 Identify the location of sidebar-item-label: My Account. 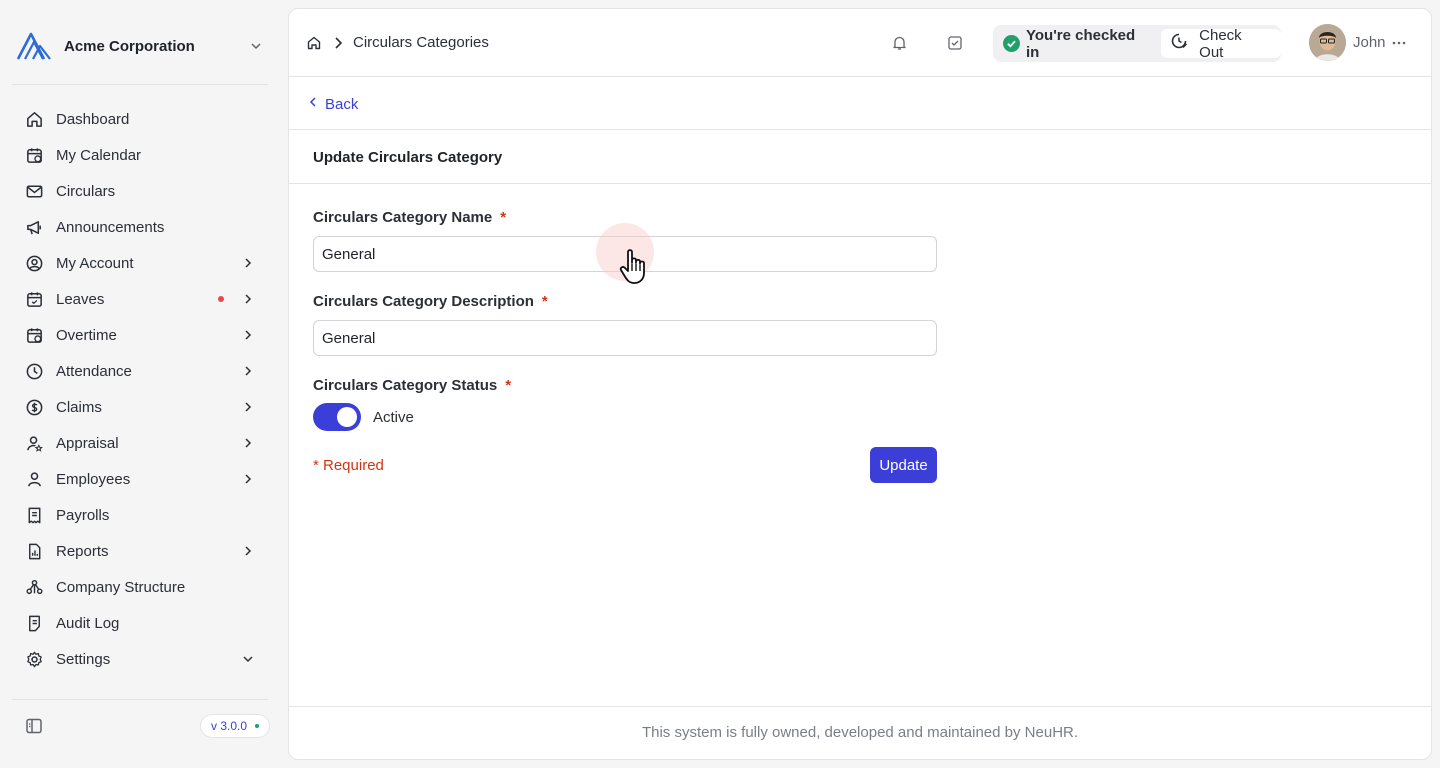
(95, 263).